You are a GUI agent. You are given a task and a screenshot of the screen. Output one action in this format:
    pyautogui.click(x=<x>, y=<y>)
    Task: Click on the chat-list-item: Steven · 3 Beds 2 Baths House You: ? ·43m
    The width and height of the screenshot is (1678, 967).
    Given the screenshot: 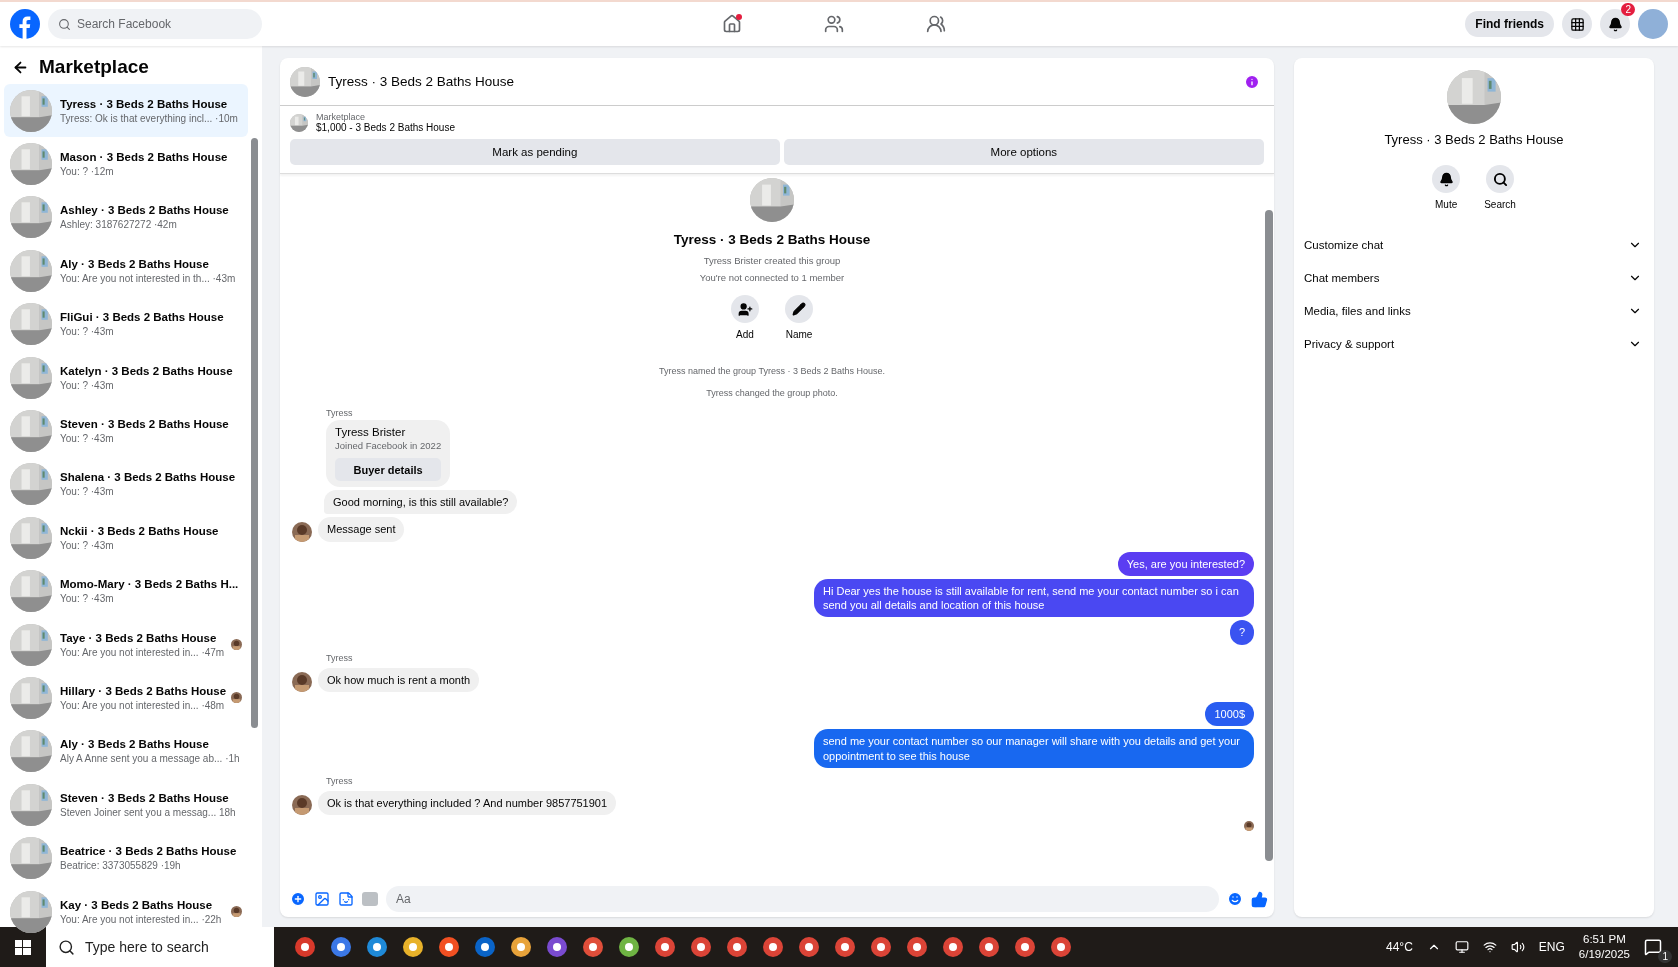 What is the action you would take?
    pyautogui.click(x=126, y=431)
    